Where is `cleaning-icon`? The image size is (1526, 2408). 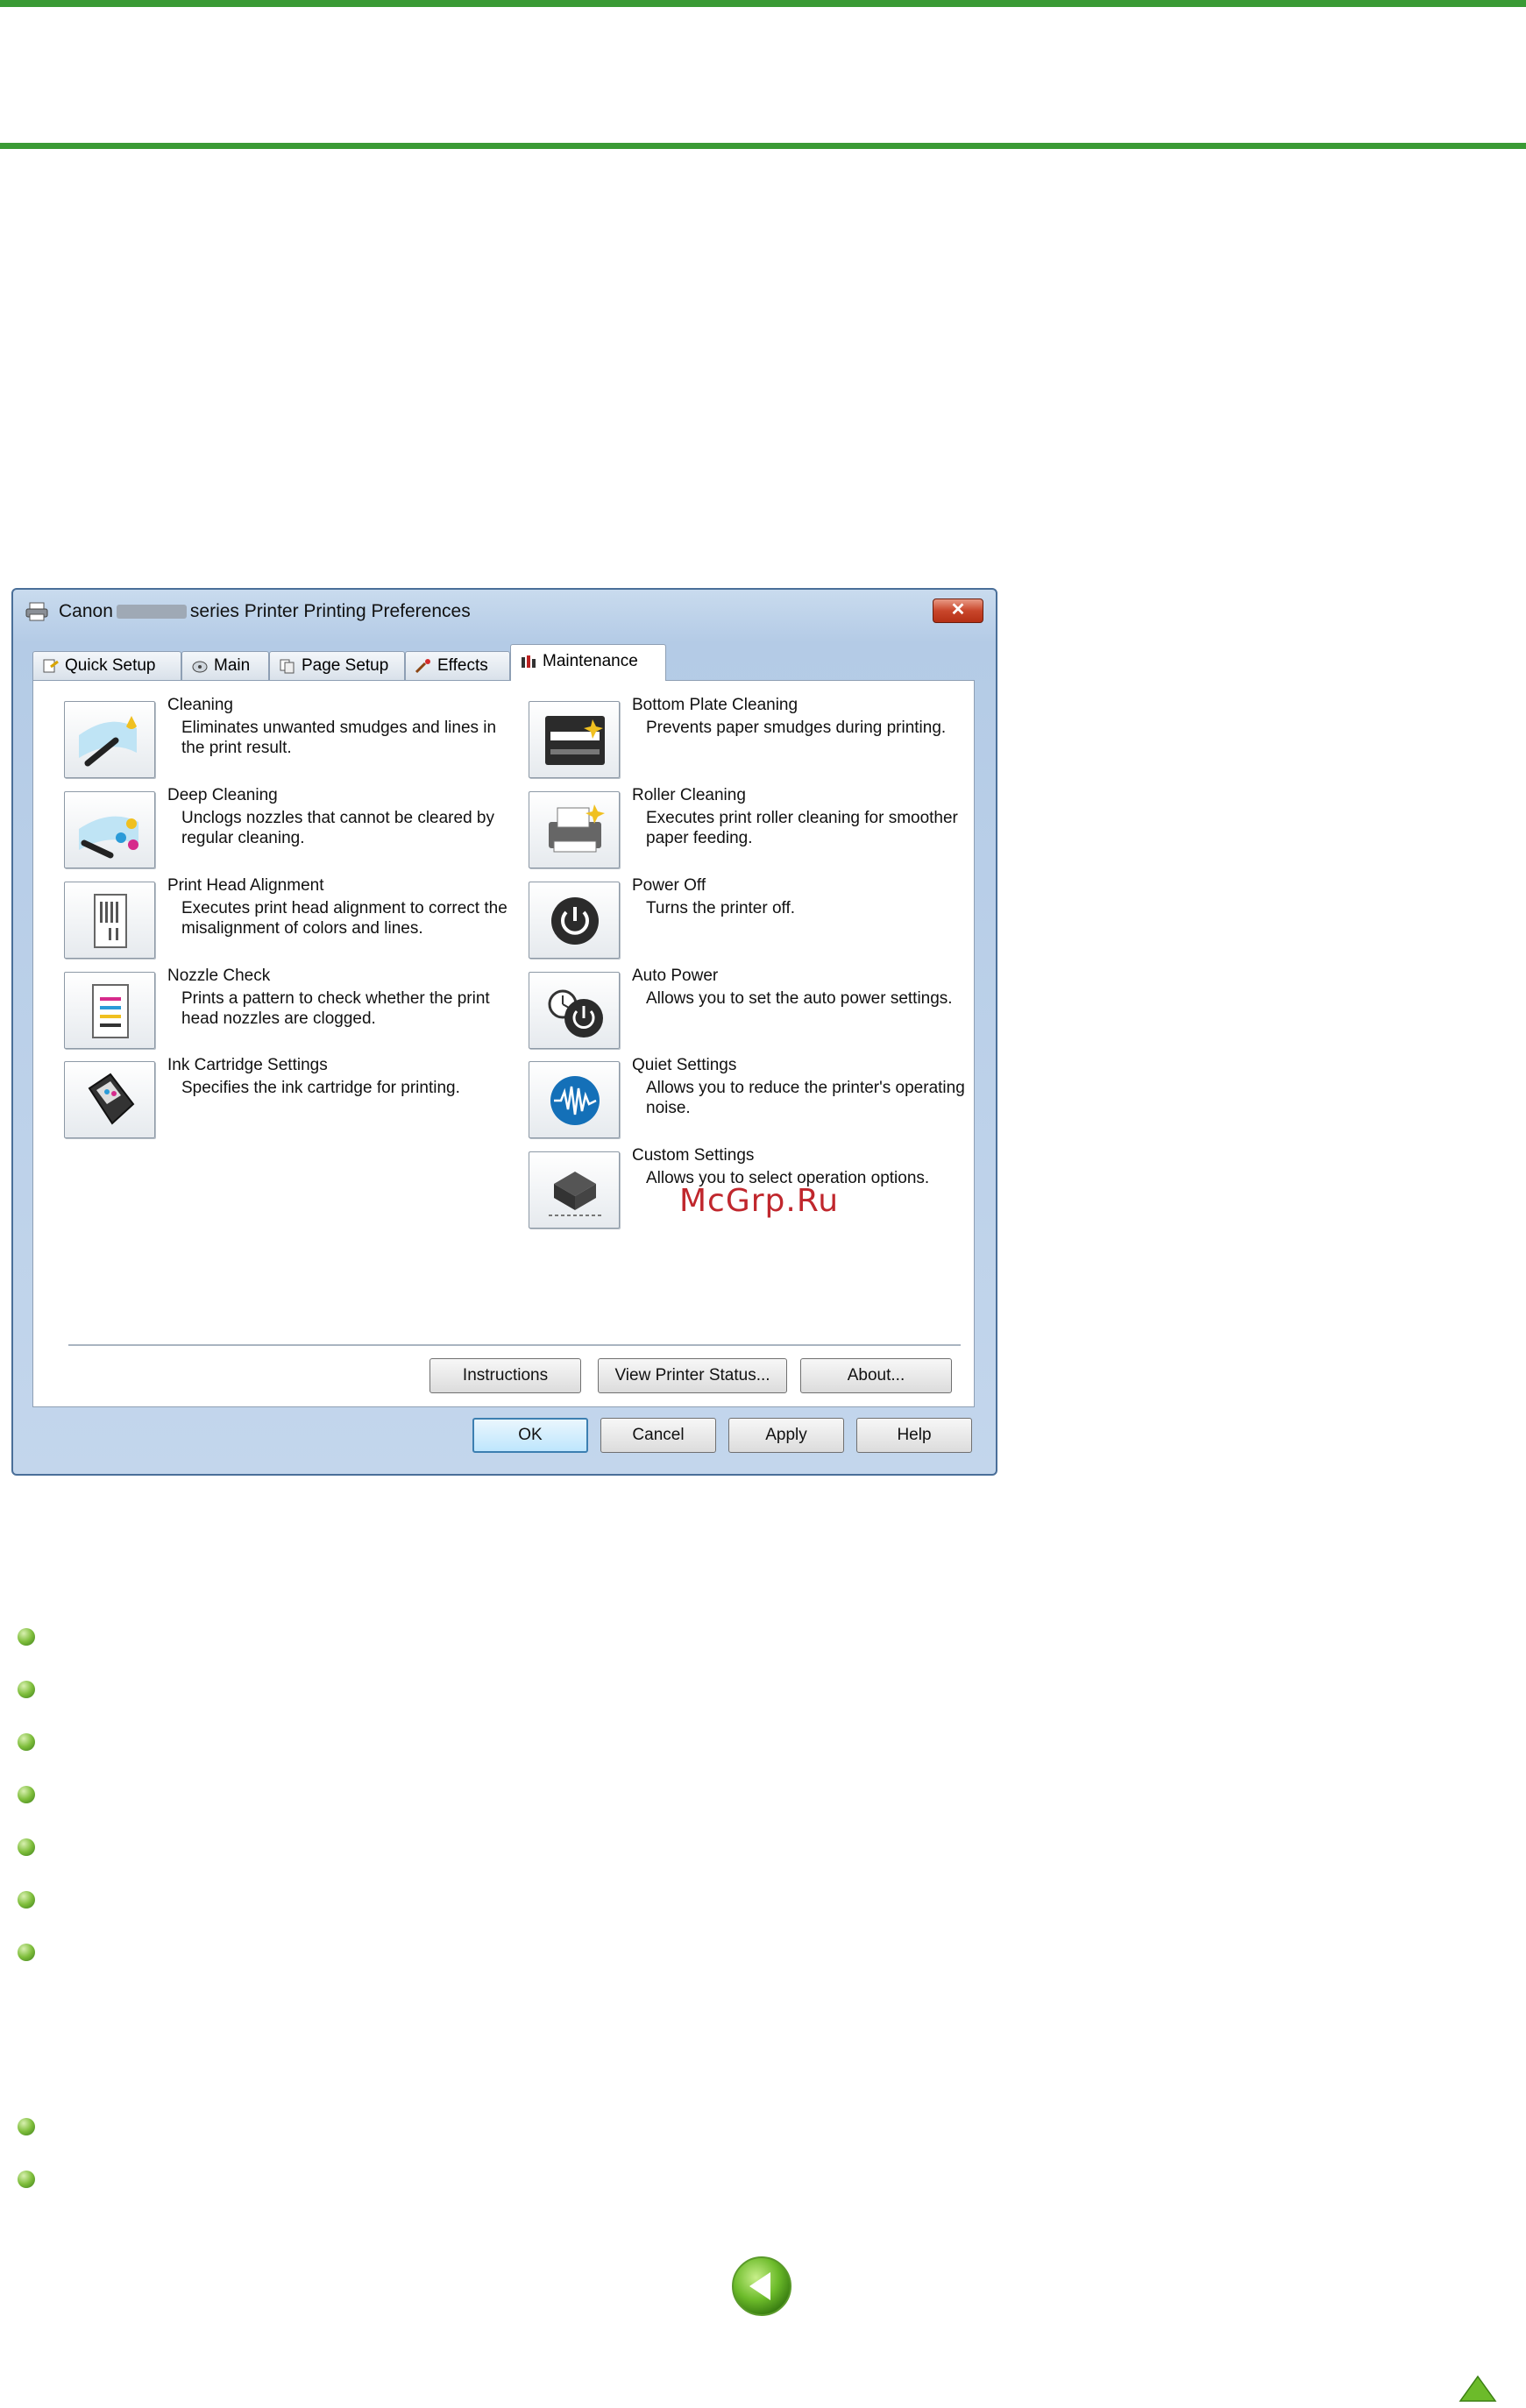
cleaning-icon is located at coordinates (108, 741).